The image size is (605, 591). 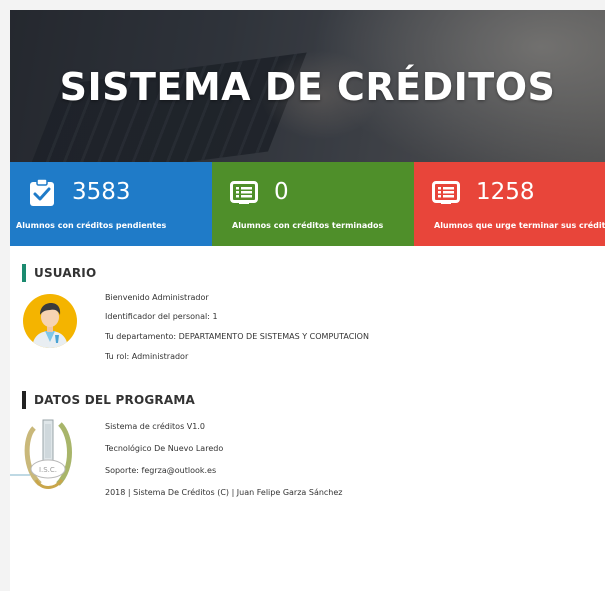 I want to click on usuario-welcome: Bienvenido Administrador, so click(x=157, y=297).